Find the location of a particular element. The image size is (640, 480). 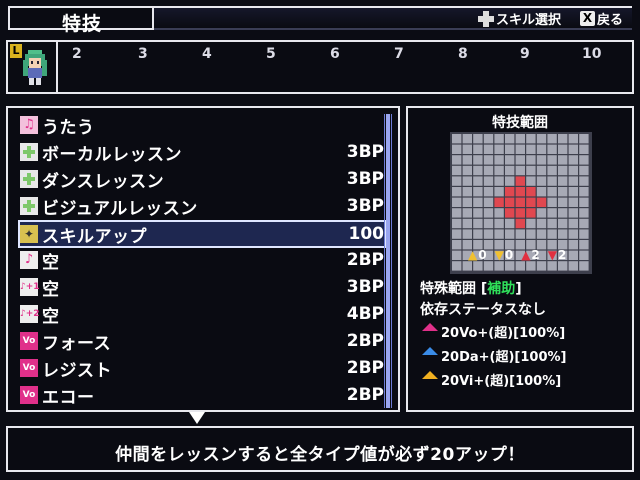

stat-arrow-down: ▼ 2 is located at coordinates (557, 255).